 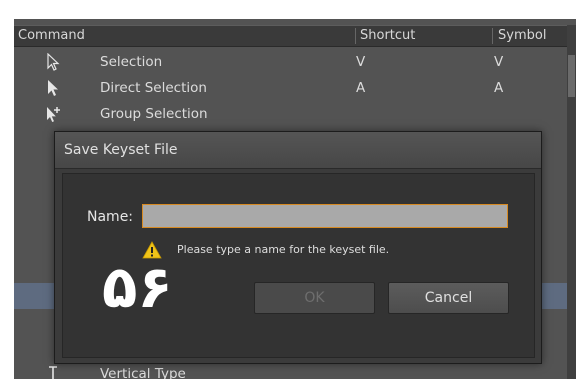 What do you see at coordinates (290, 114) in the screenshot?
I see `table-row: Group Selection` at bounding box center [290, 114].